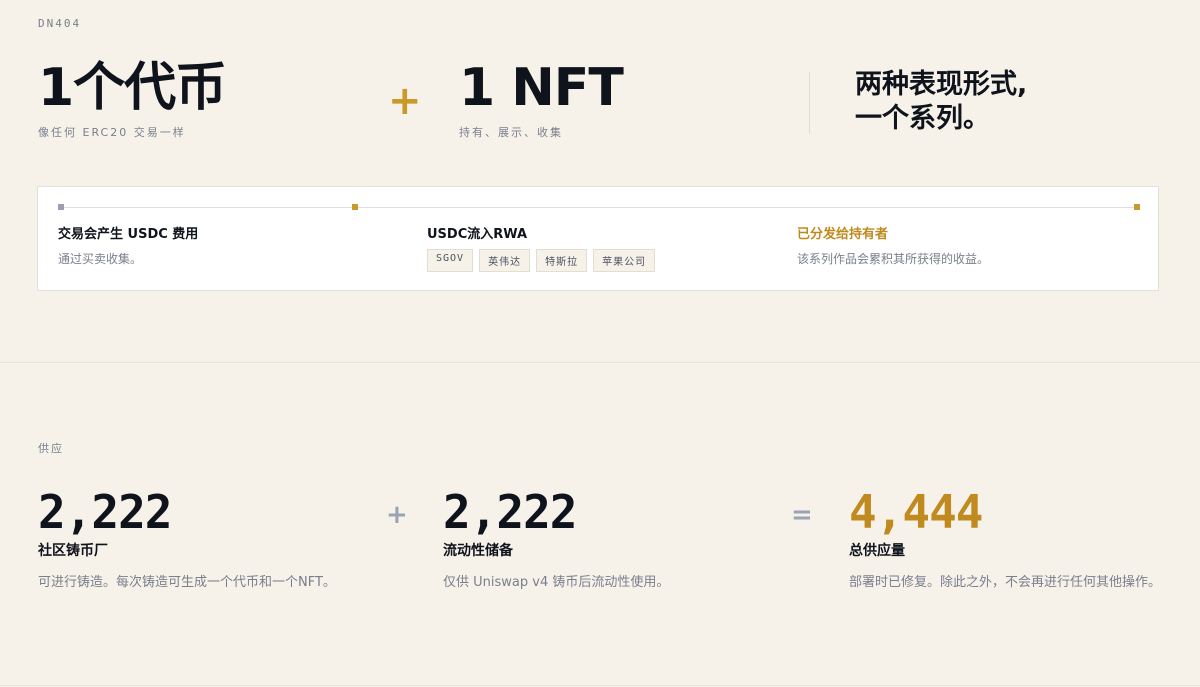 The height and width of the screenshot is (687, 1200). What do you see at coordinates (100, 259) in the screenshot?
I see `flow-step-desc: 通过买卖收集。` at bounding box center [100, 259].